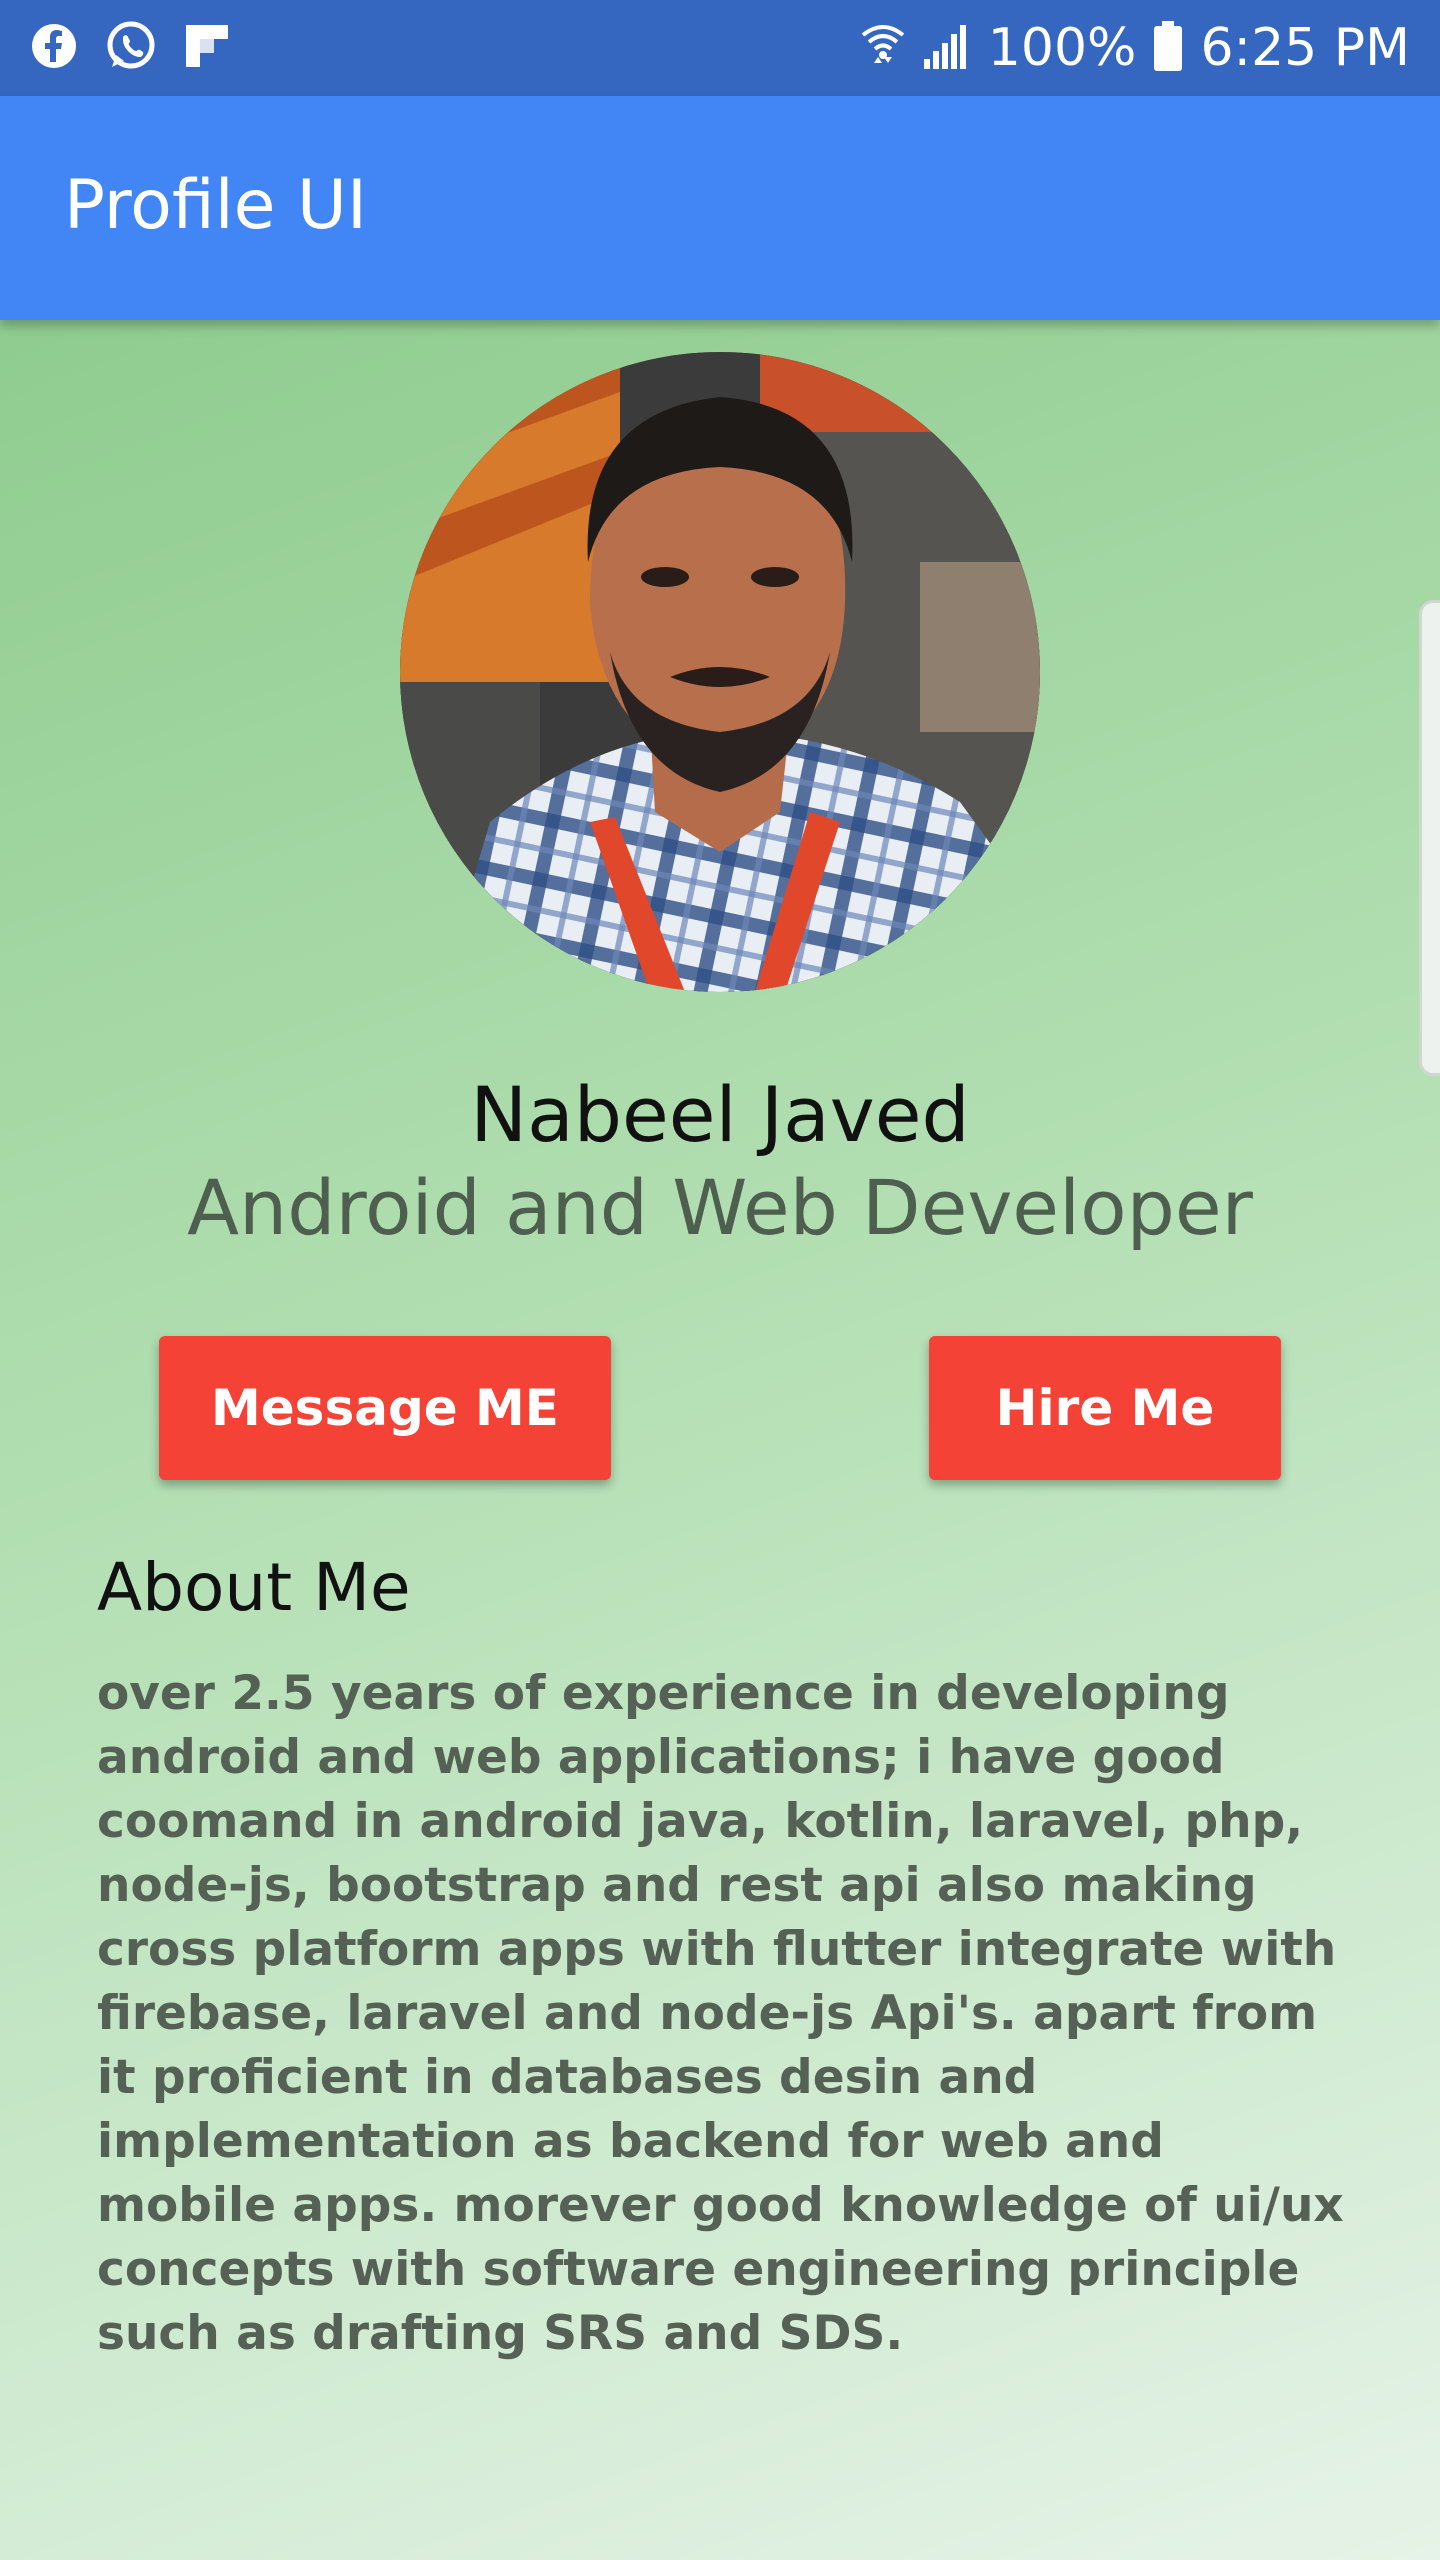 Image resolution: width=1440 pixels, height=2560 pixels. Describe the element at coordinates (720, 208) in the screenshot. I see `app-bar: Profile UI` at that location.